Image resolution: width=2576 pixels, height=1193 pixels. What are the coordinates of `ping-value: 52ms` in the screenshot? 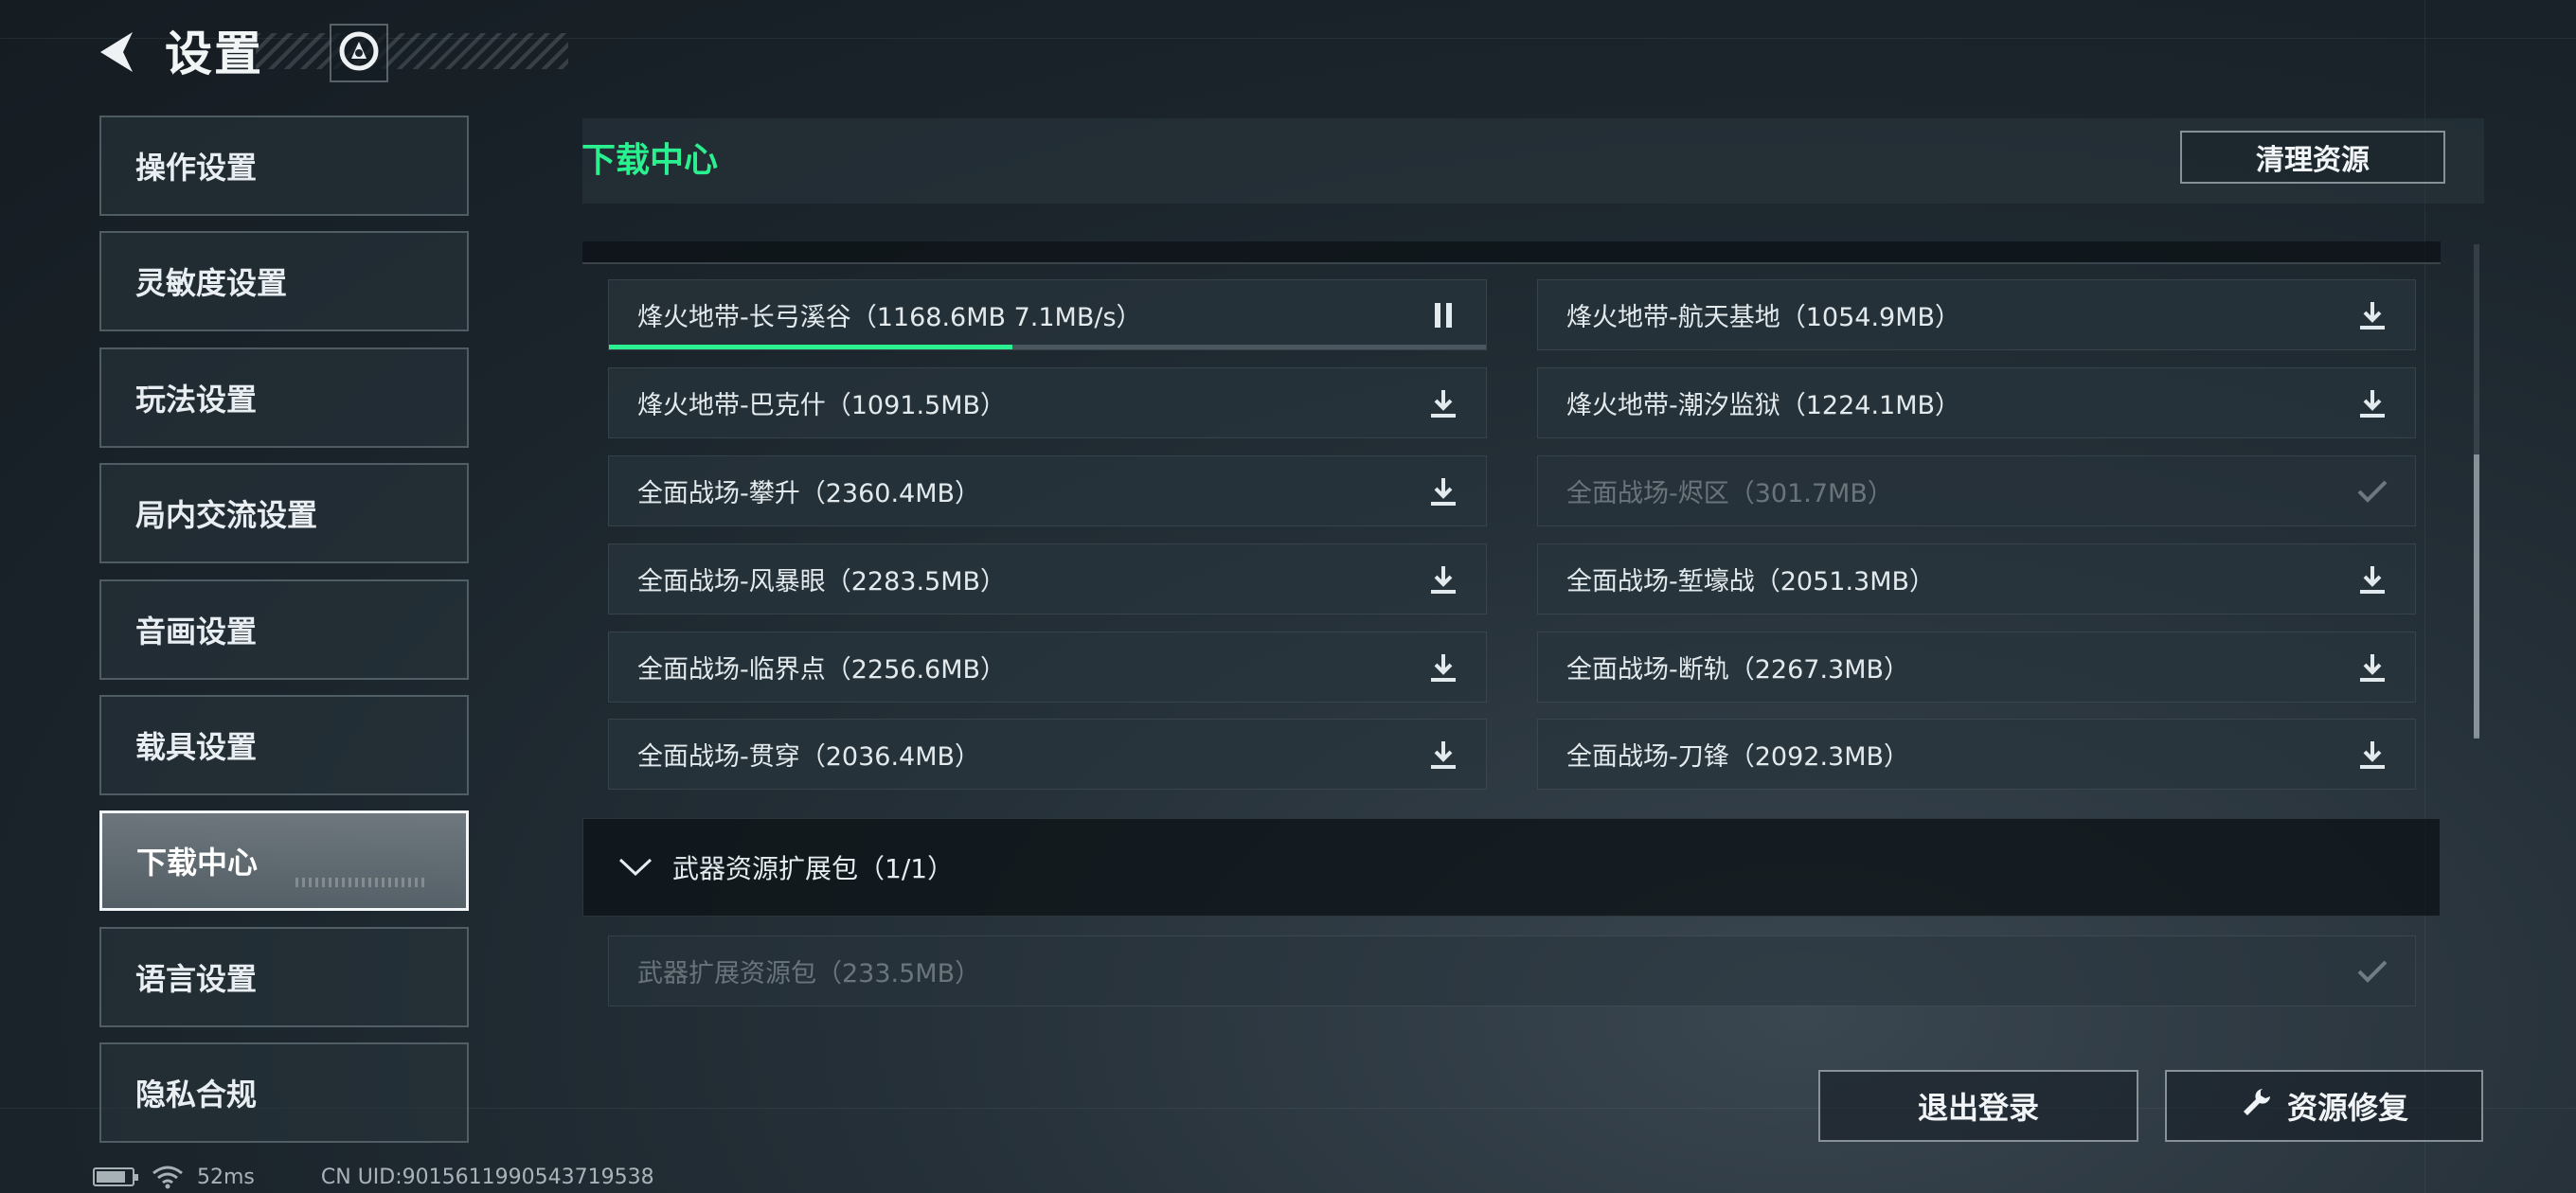 It's located at (226, 1177).